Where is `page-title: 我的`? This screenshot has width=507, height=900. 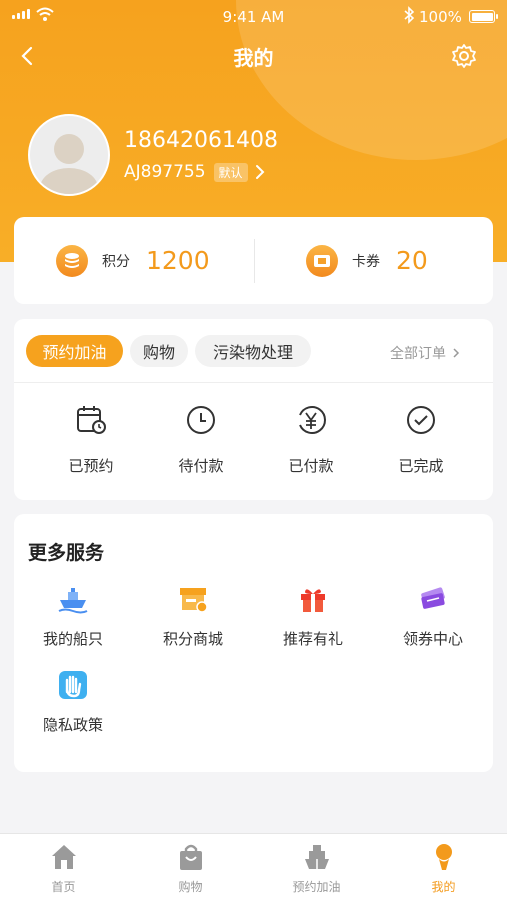 page-title: 我的 is located at coordinates (253, 58).